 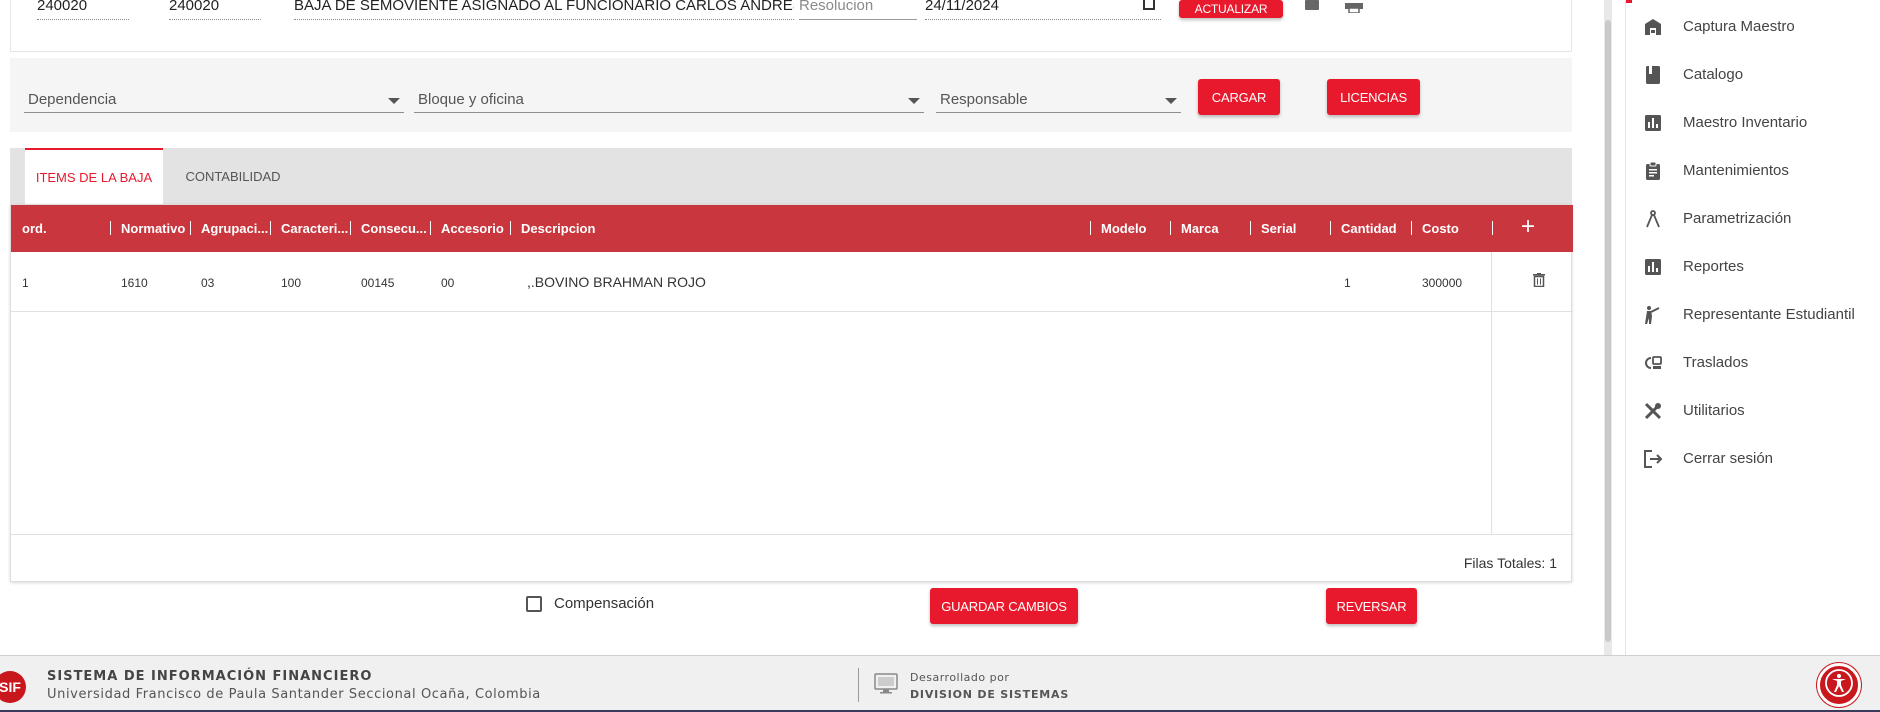 I want to click on compass-icon, so click(x=1653, y=219).